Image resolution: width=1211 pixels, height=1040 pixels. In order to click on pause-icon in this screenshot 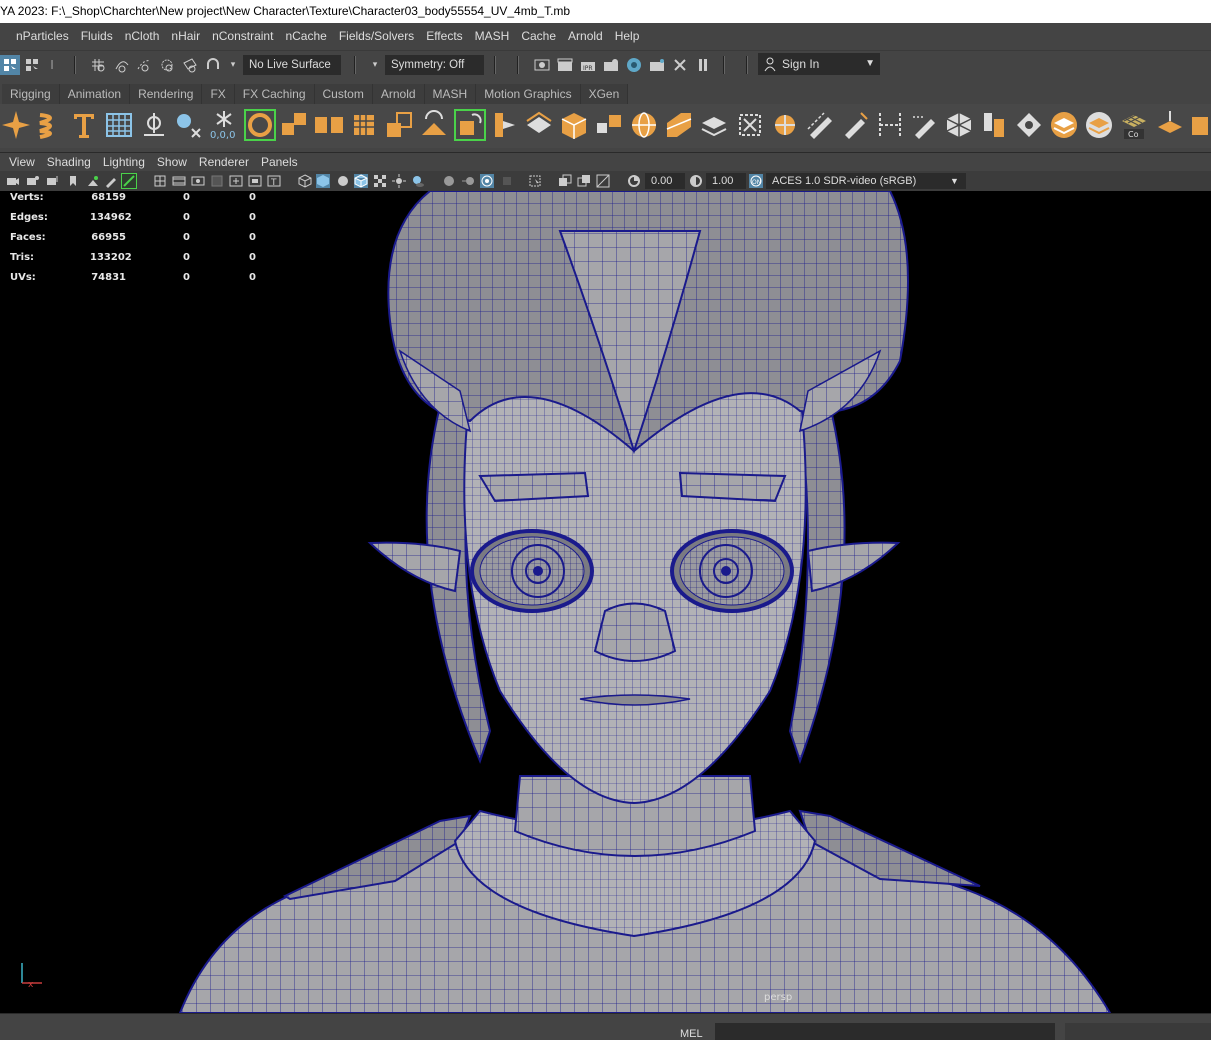, I will do `click(703, 65)`.